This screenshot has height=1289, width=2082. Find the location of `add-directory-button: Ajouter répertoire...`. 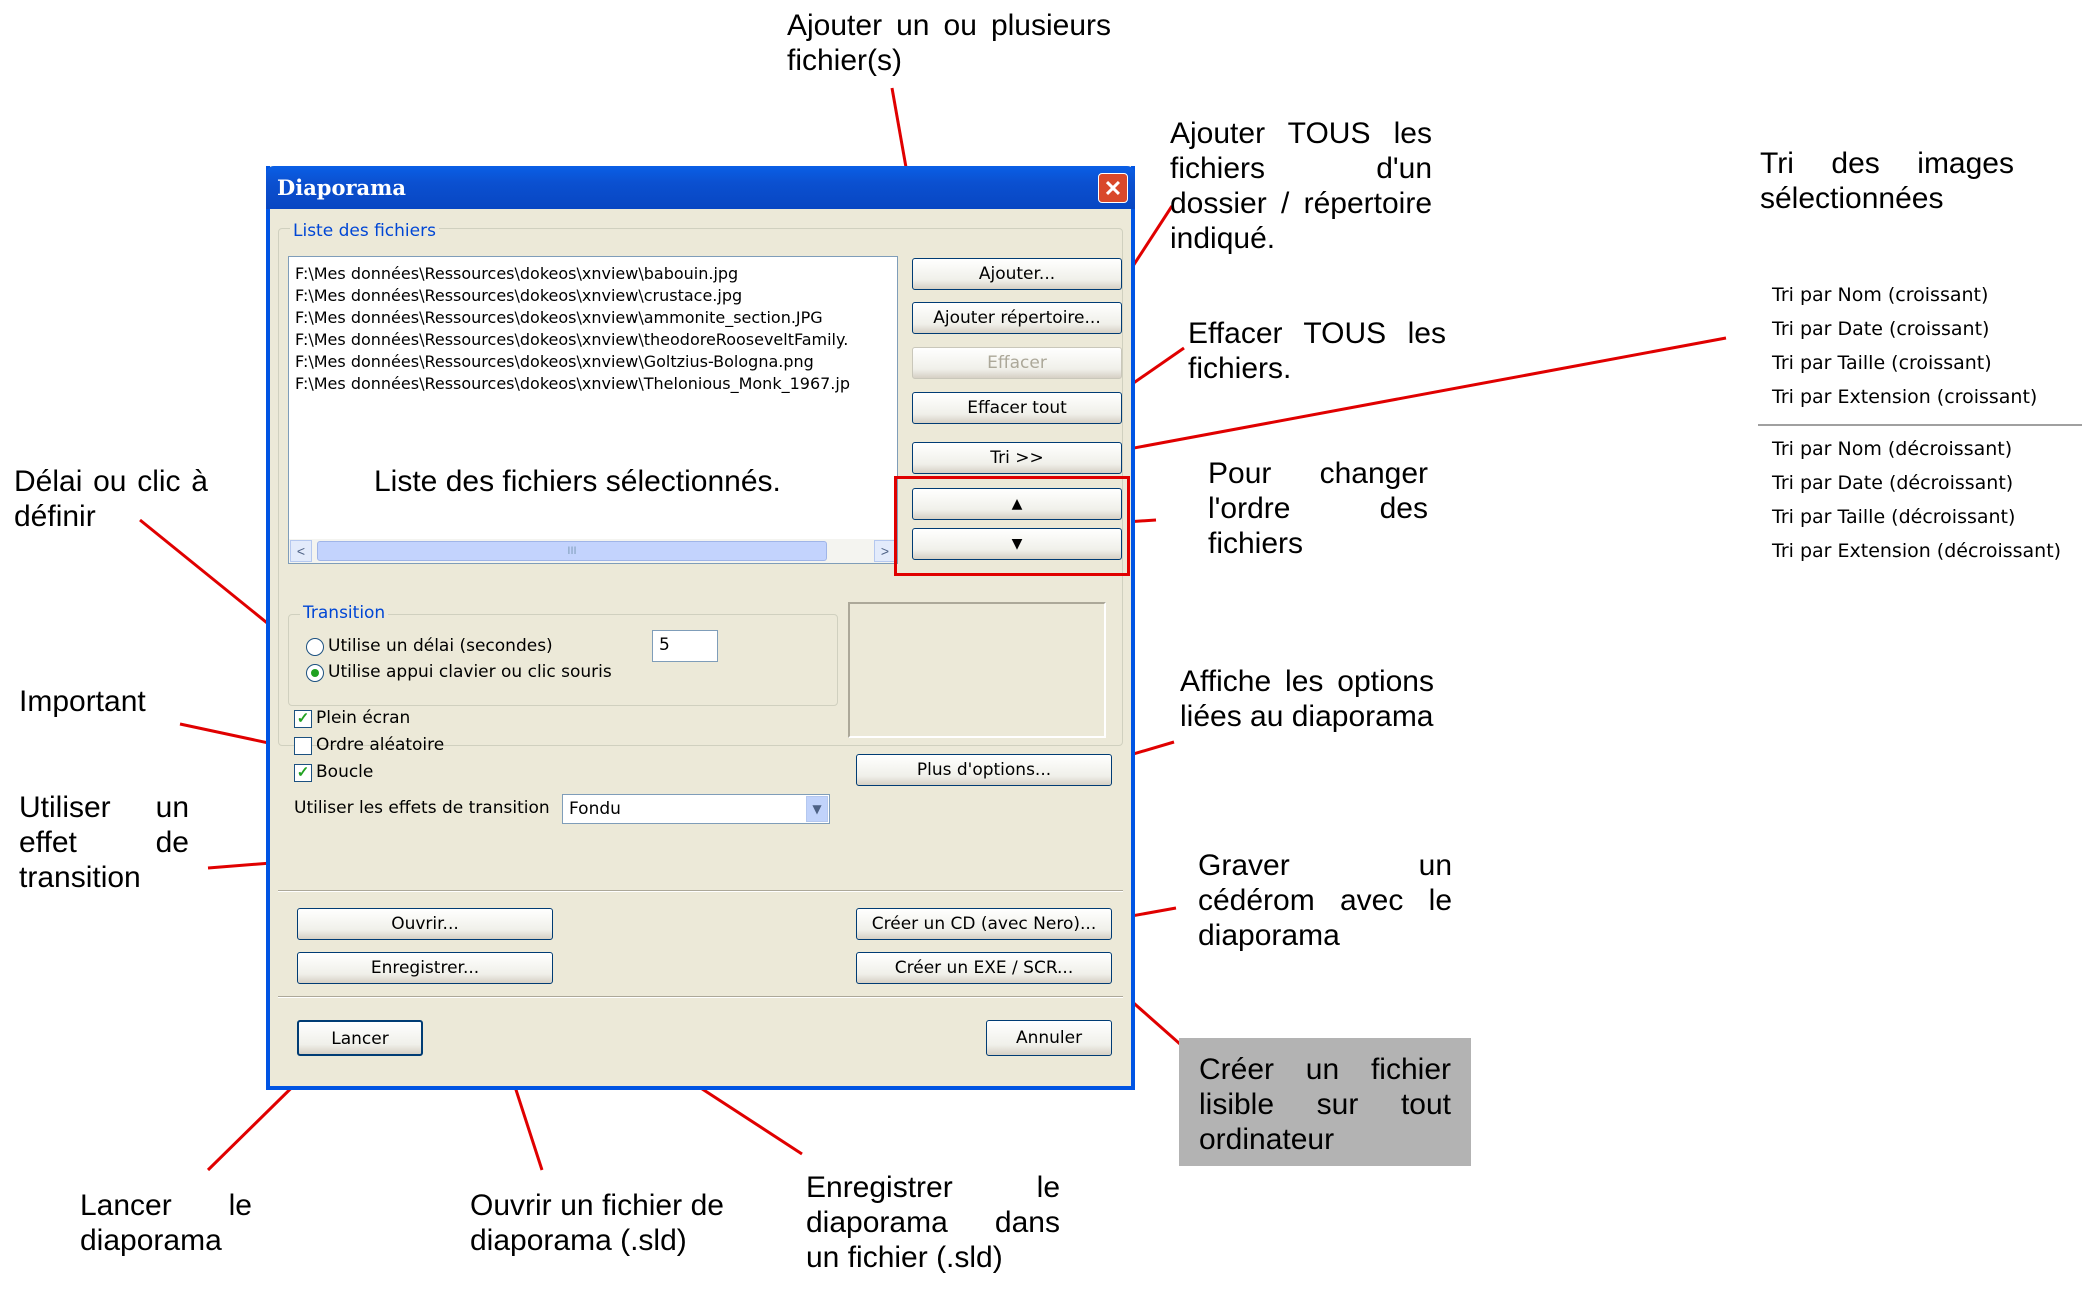

add-directory-button: Ajouter répertoire... is located at coordinates (1017, 318).